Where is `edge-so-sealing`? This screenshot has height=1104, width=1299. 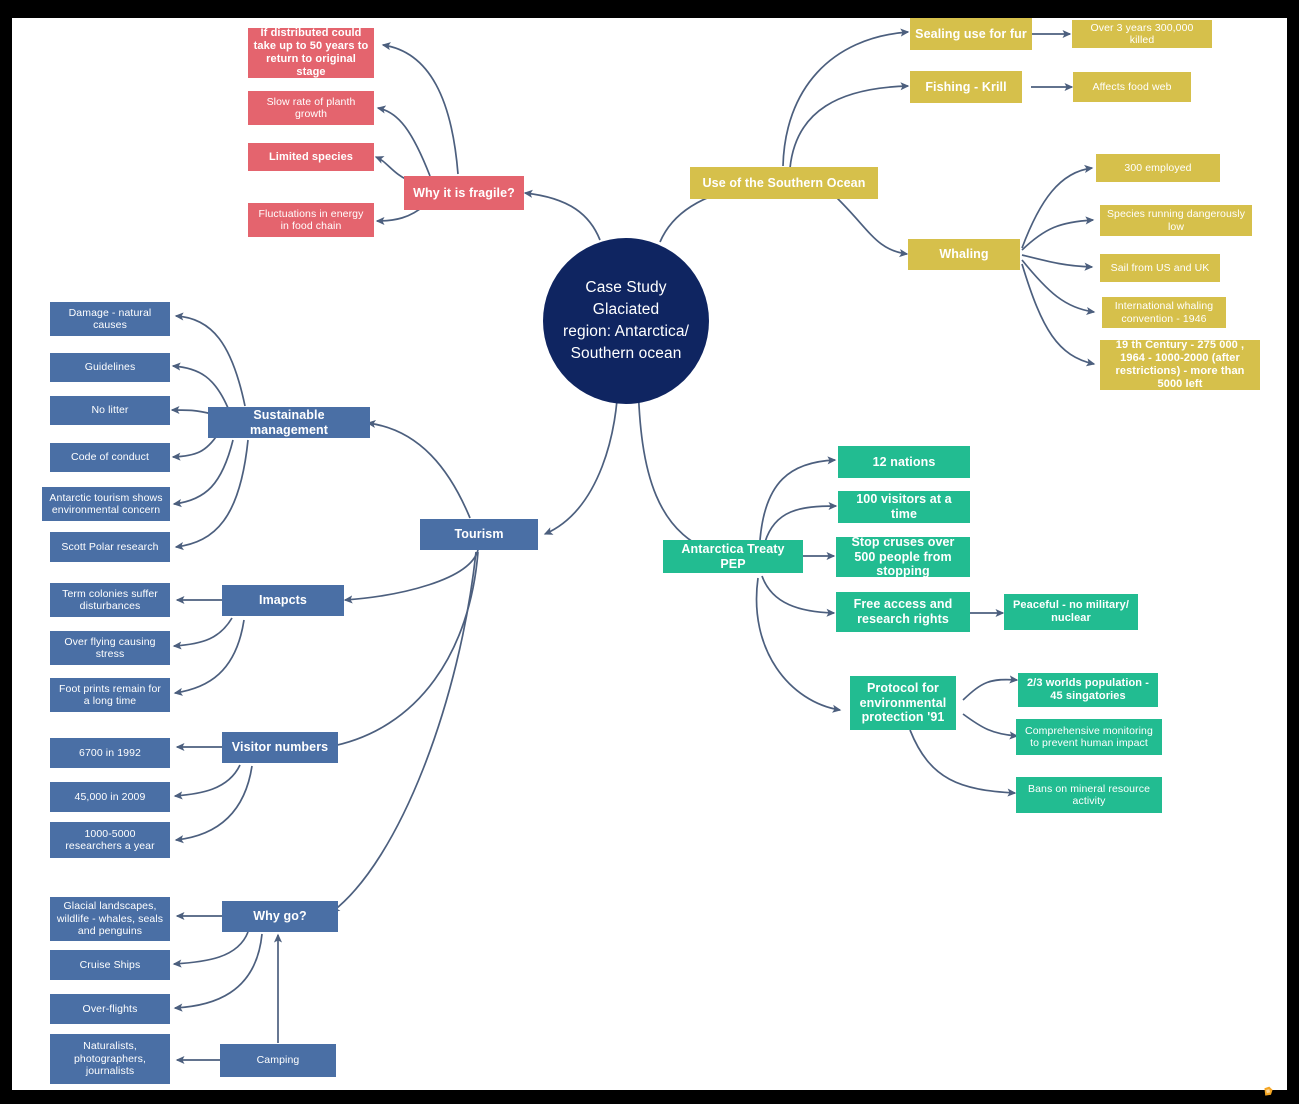 edge-so-sealing is located at coordinates (846, 97).